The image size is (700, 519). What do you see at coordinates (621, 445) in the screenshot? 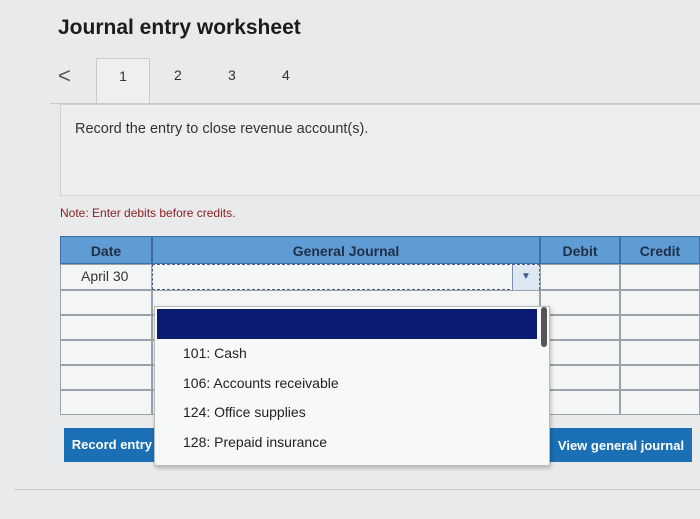
I see `view-general-journal-button: View general journal` at bounding box center [621, 445].